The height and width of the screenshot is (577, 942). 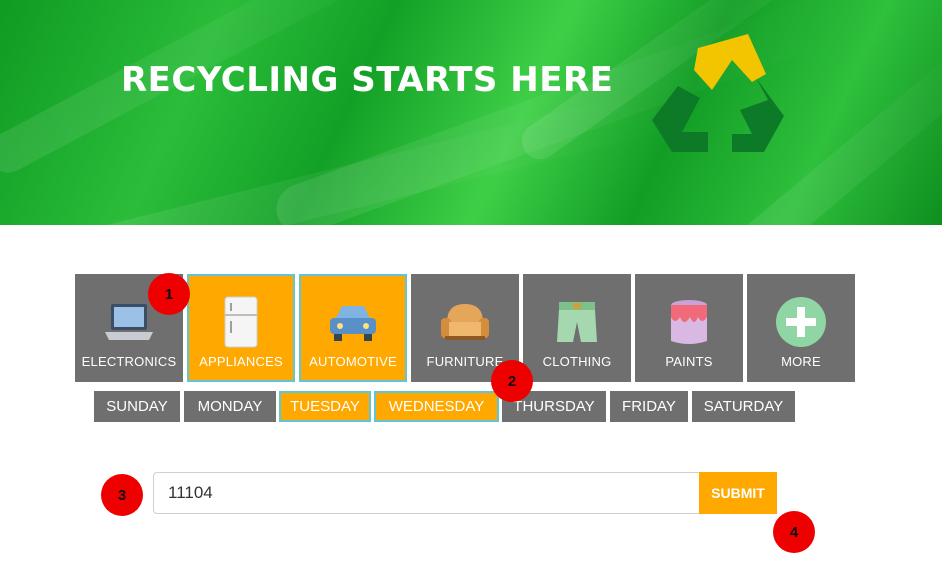 I want to click on submit-button: SUBMIT, so click(x=738, y=493).